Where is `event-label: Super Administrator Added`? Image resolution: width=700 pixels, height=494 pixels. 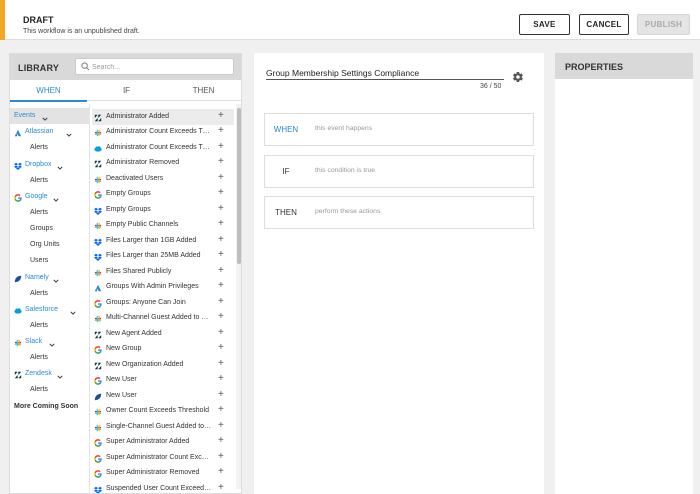 event-label: Super Administrator Added is located at coordinates (148, 442).